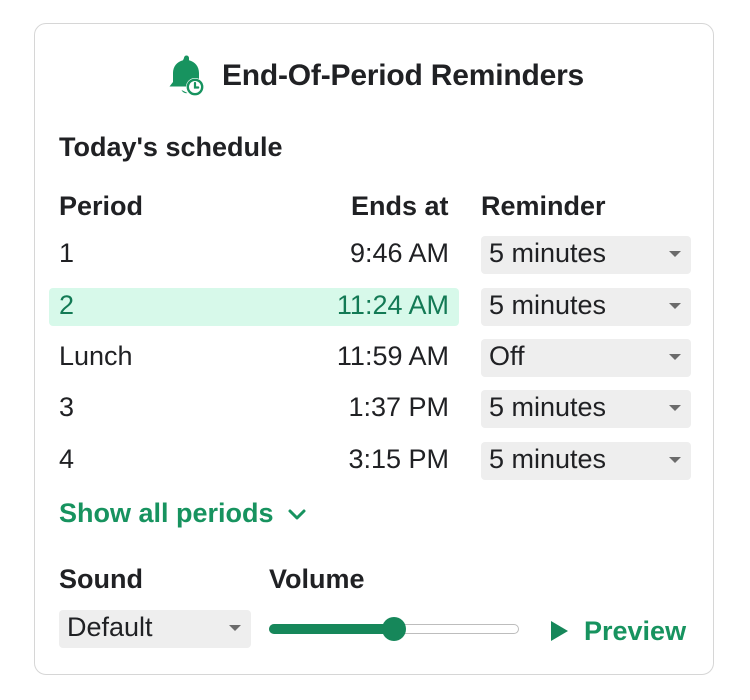 The width and height of the screenshot is (750, 700). Describe the element at coordinates (403, 75) in the screenshot. I see `card-title: End-Of-Period Reminders` at that location.